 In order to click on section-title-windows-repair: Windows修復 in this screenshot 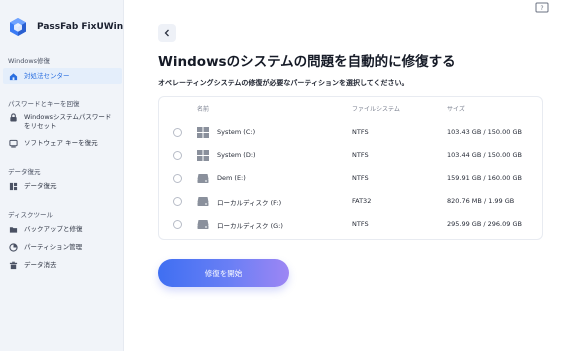, I will do `click(29, 61)`.